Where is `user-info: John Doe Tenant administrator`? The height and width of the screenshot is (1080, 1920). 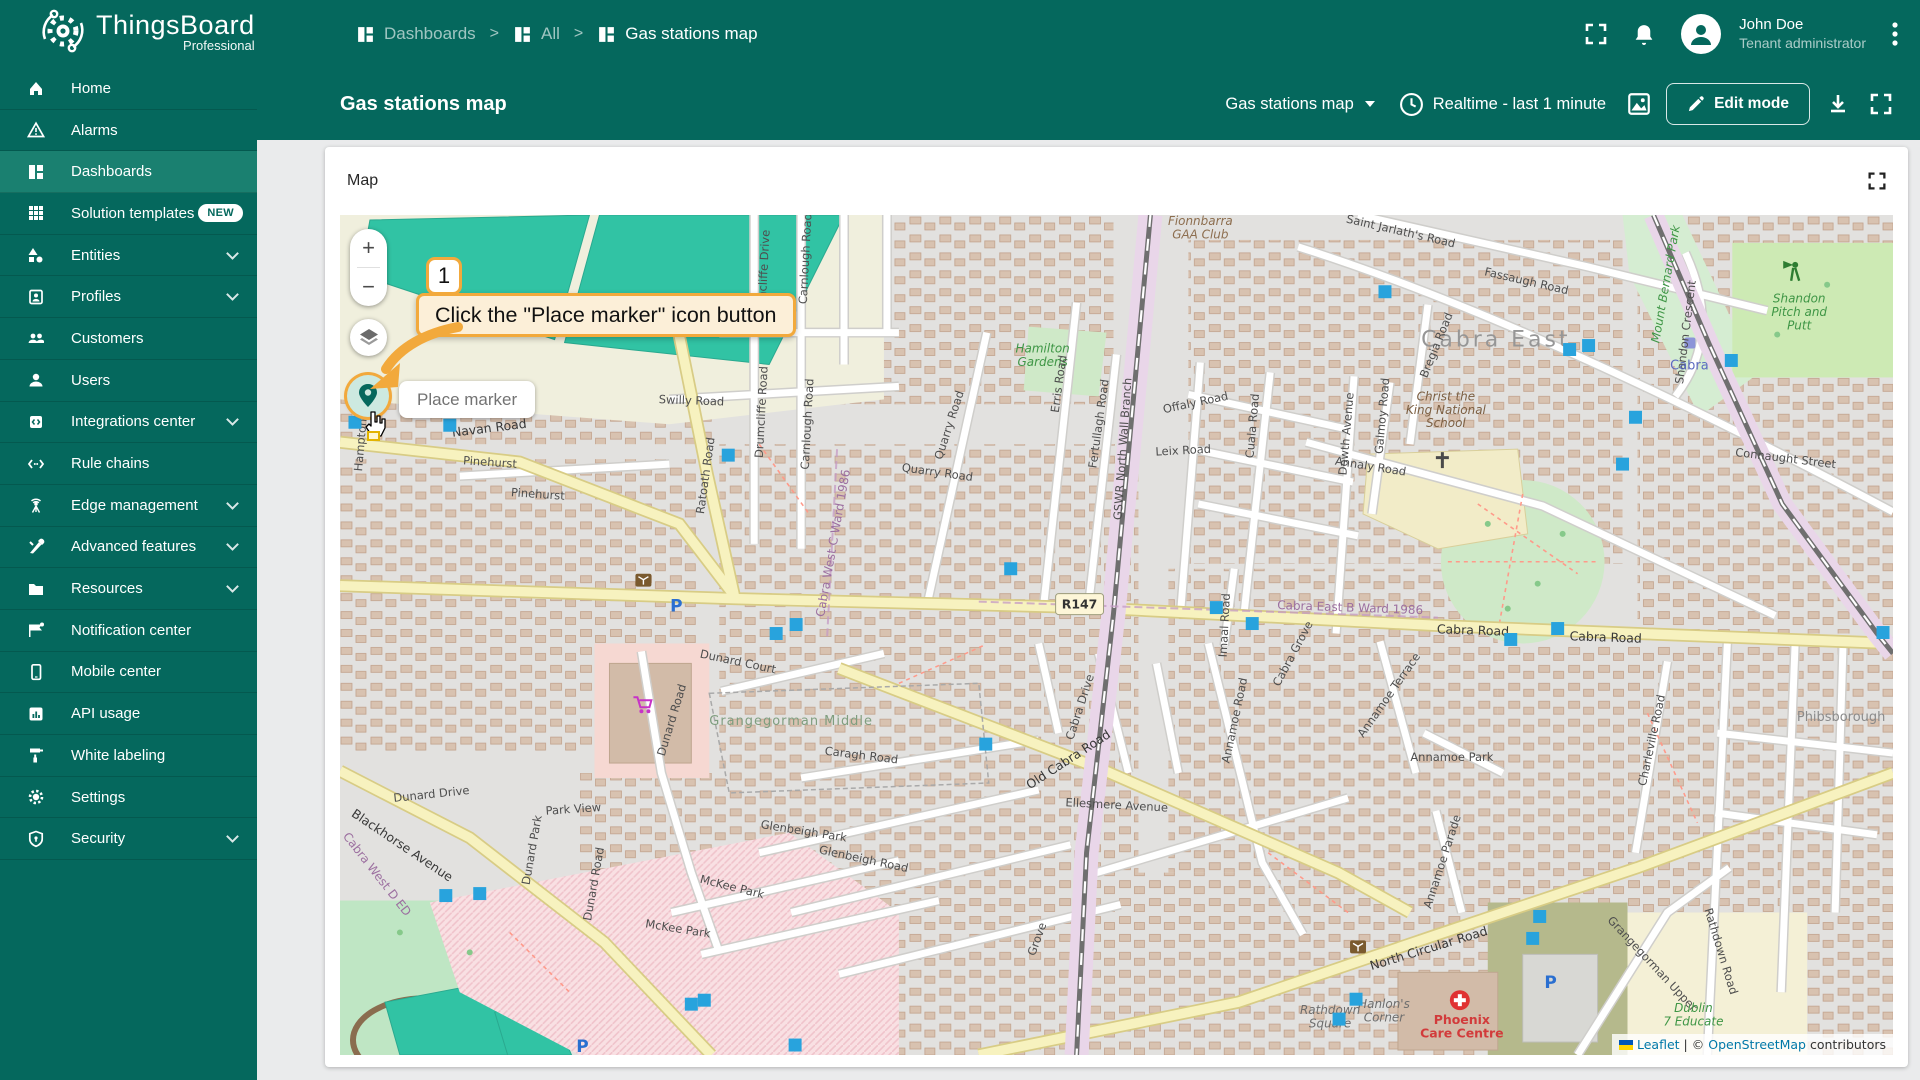
user-info: John Doe Tenant administrator is located at coordinates (1802, 34).